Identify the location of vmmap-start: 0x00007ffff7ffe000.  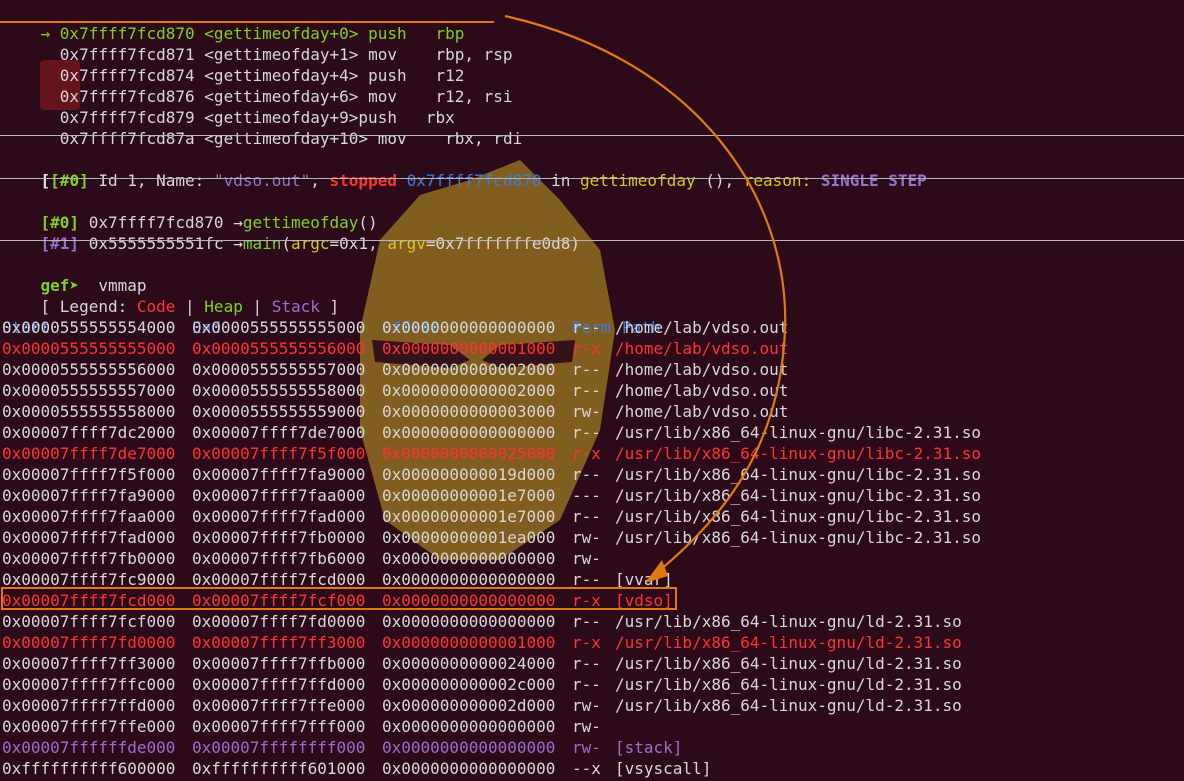
(89, 726).